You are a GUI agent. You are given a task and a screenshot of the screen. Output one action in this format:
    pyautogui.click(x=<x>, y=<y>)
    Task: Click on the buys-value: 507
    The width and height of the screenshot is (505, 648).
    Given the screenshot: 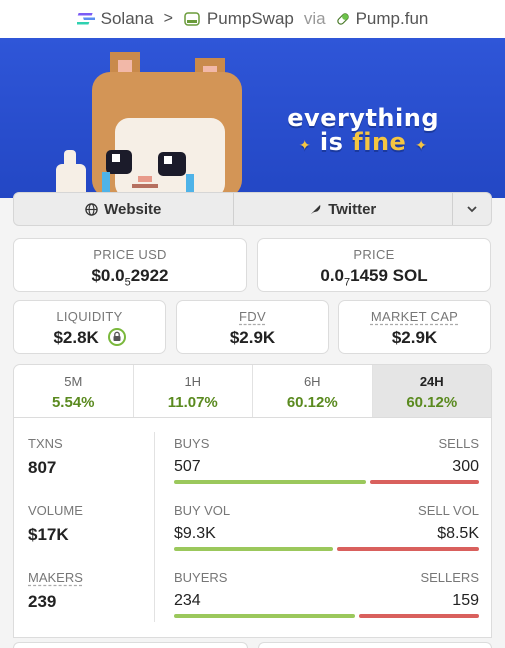 What is the action you would take?
    pyautogui.click(x=187, y=466)
    